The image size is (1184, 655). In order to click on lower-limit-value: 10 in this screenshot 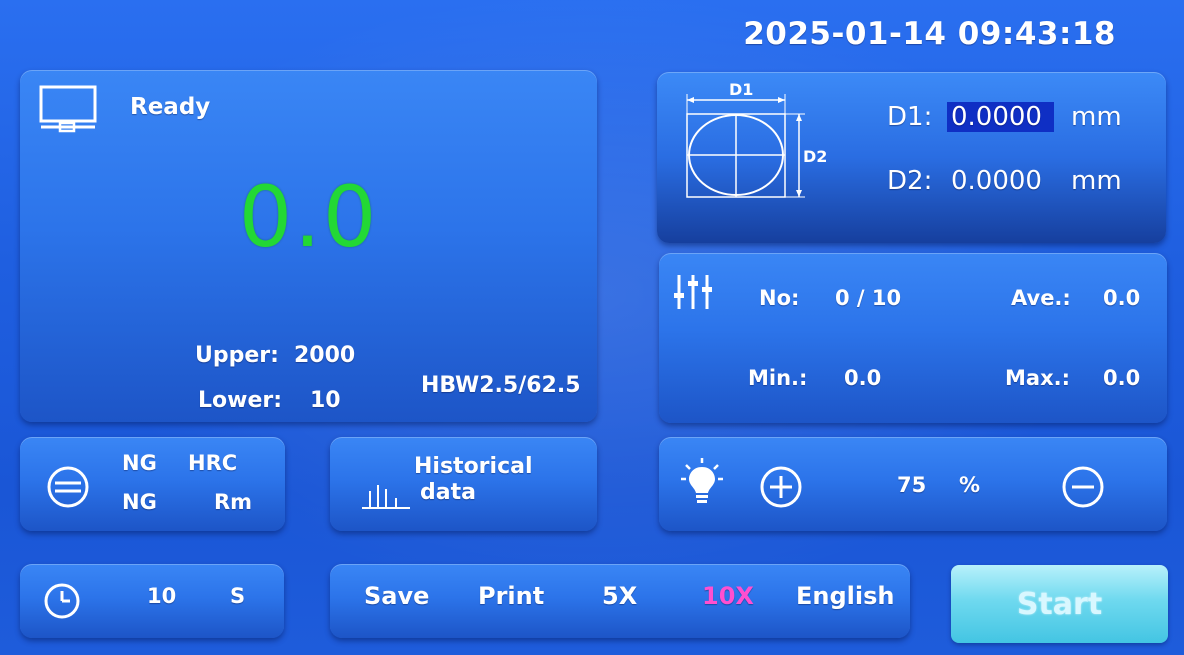, I will do `click(325, 400)`.